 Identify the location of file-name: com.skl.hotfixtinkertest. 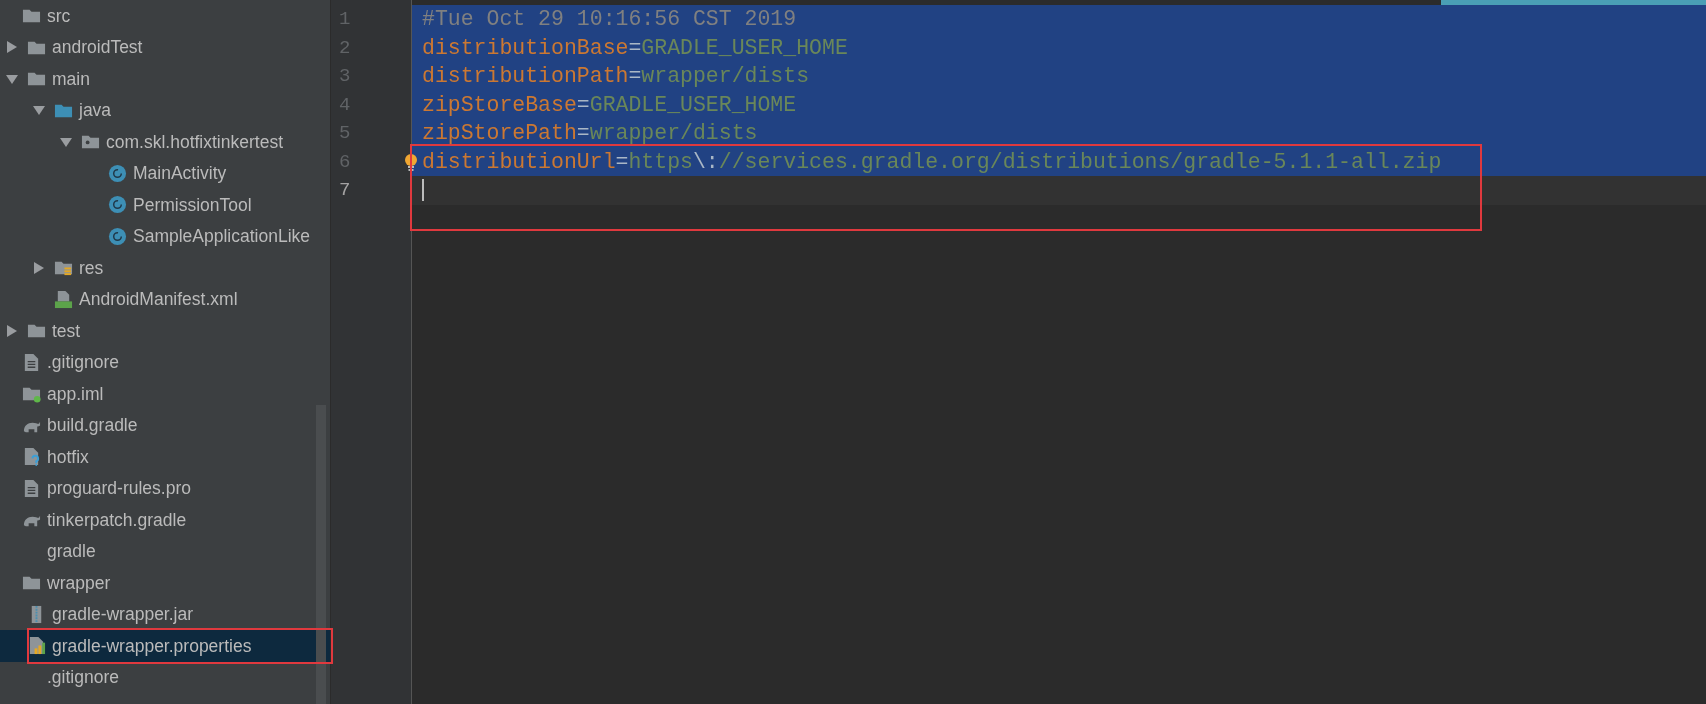
(194, 142).